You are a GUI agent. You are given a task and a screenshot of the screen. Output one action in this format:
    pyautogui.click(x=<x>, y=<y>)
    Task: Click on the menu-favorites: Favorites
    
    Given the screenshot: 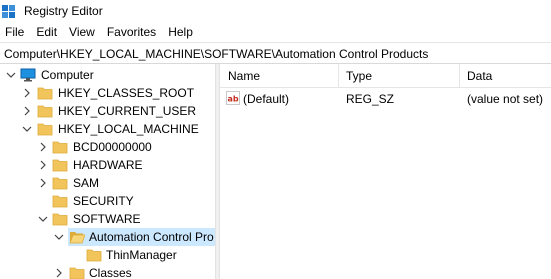 What is the action you would take?
    pyautogui.click(x=131, y=32)
    